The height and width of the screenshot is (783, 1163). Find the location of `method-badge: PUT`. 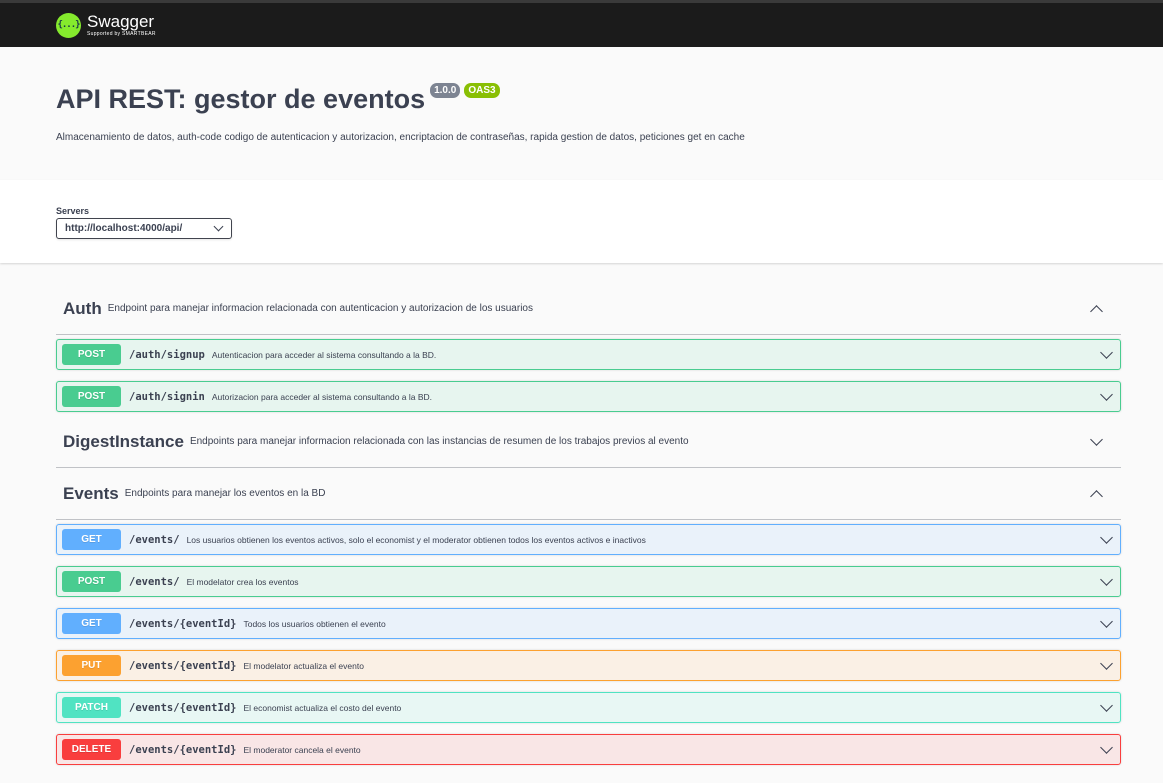

method-badge: PUT is located at coordinates (91, 665).